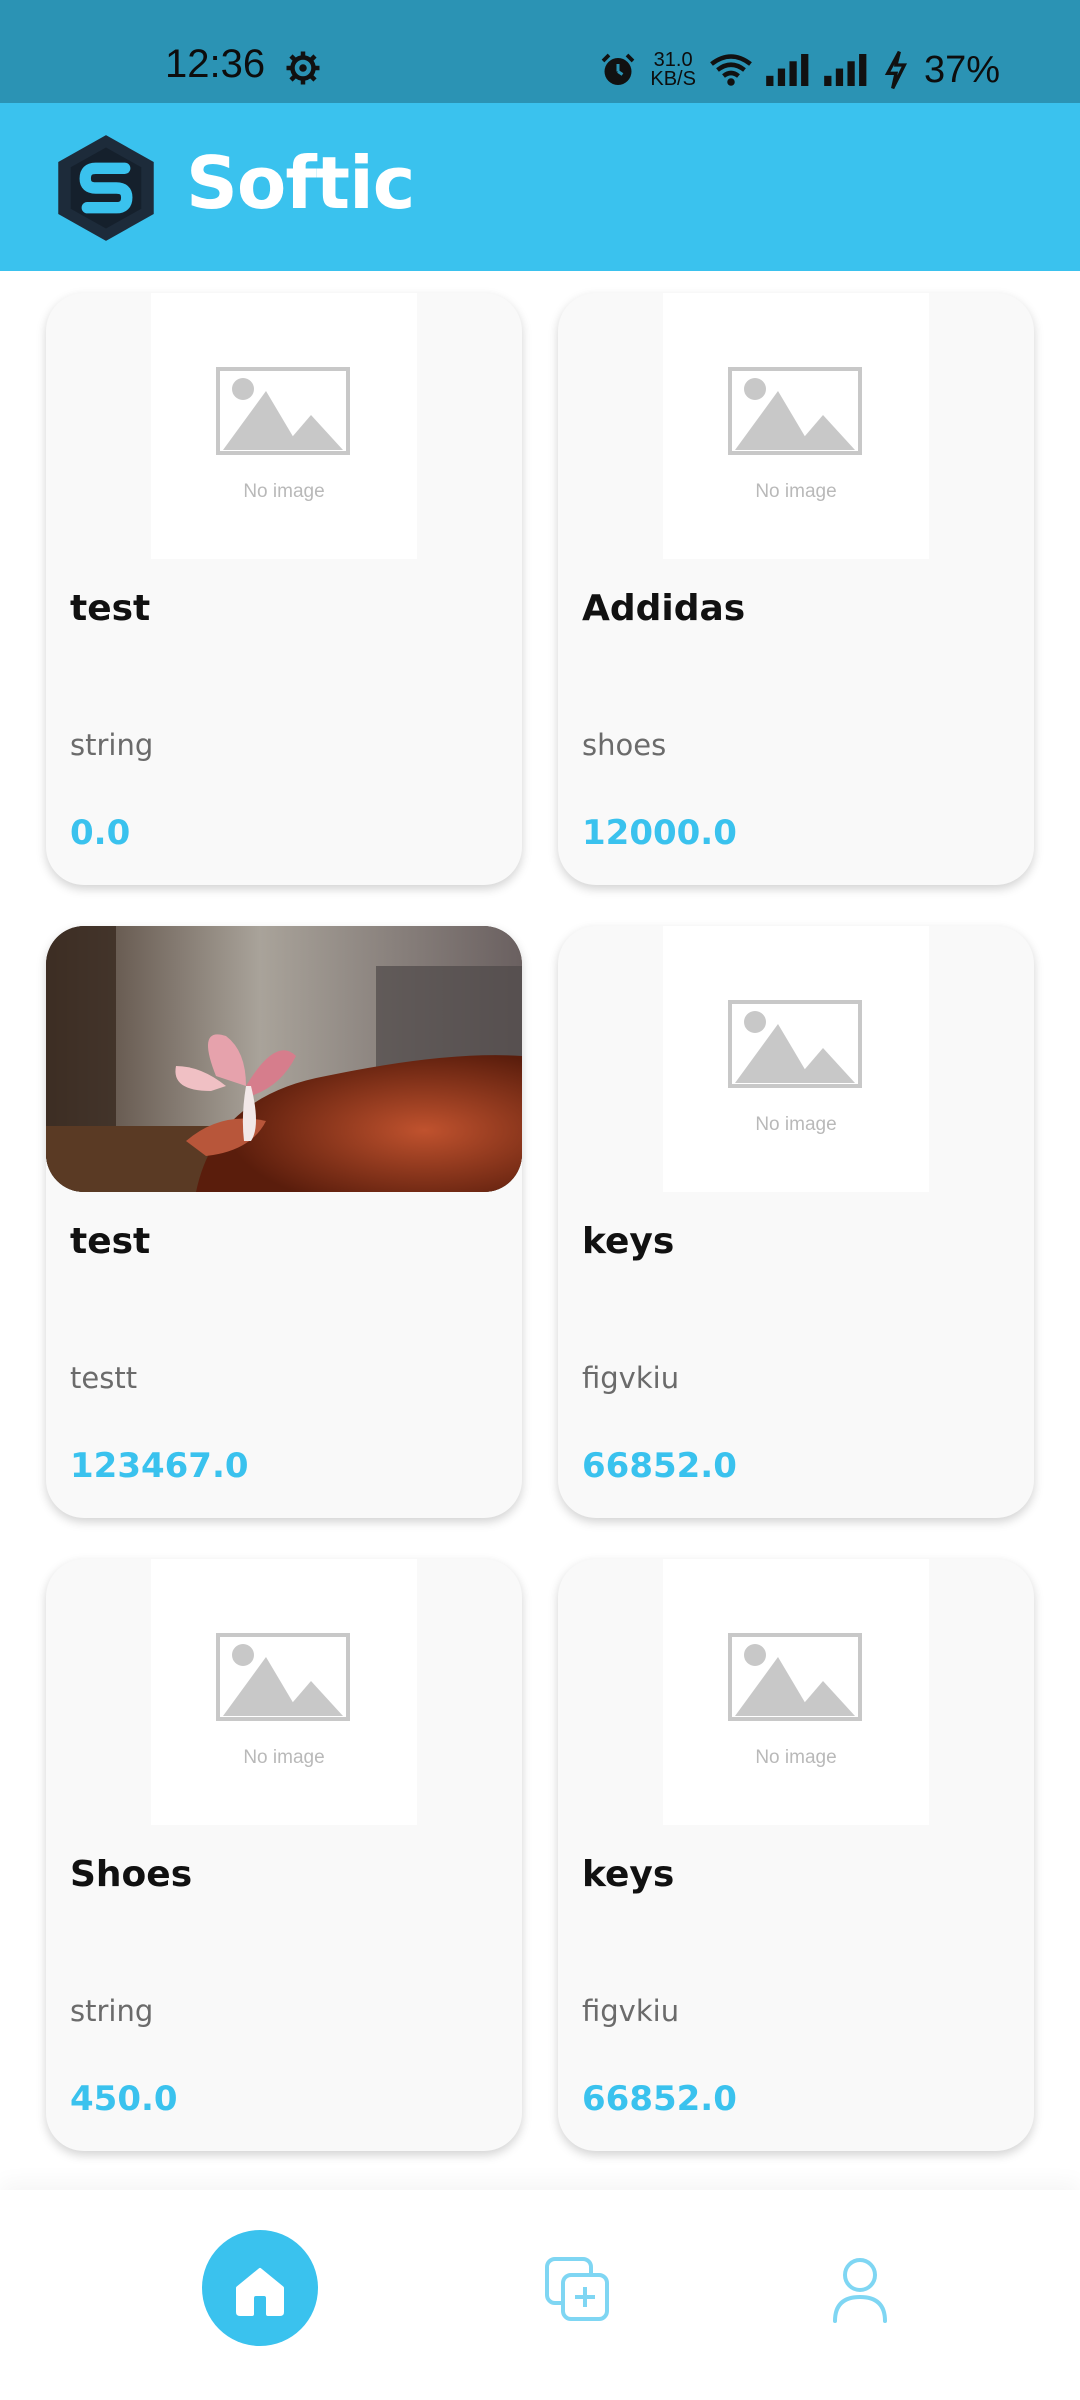 The width and height of the screenshot is (1080, 2400). What do you see at coordinates (787, 70) in the screenshot?
I see `signal-icon` at bounding box center [787, 70].